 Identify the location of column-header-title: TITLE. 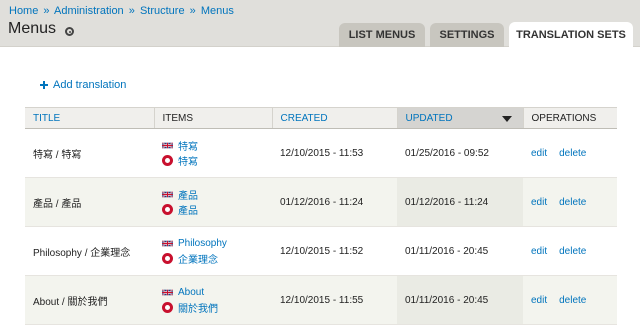
(89, 118).